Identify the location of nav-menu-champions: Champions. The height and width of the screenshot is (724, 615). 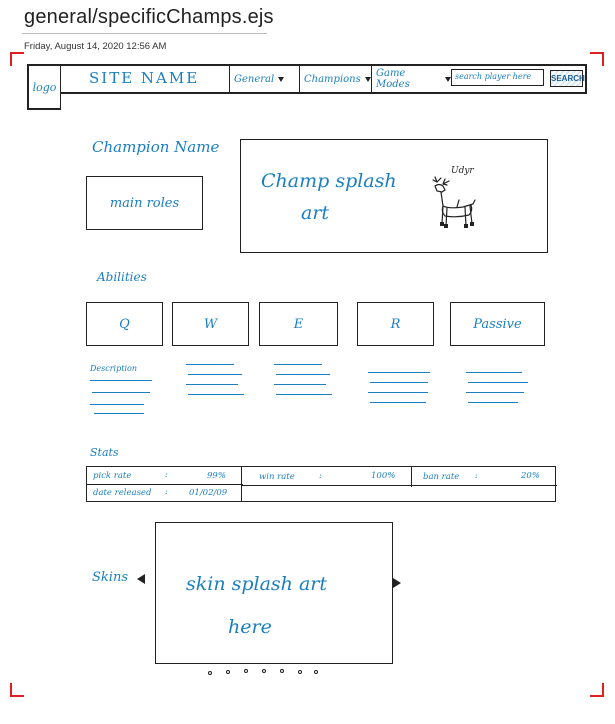
(335, 79).